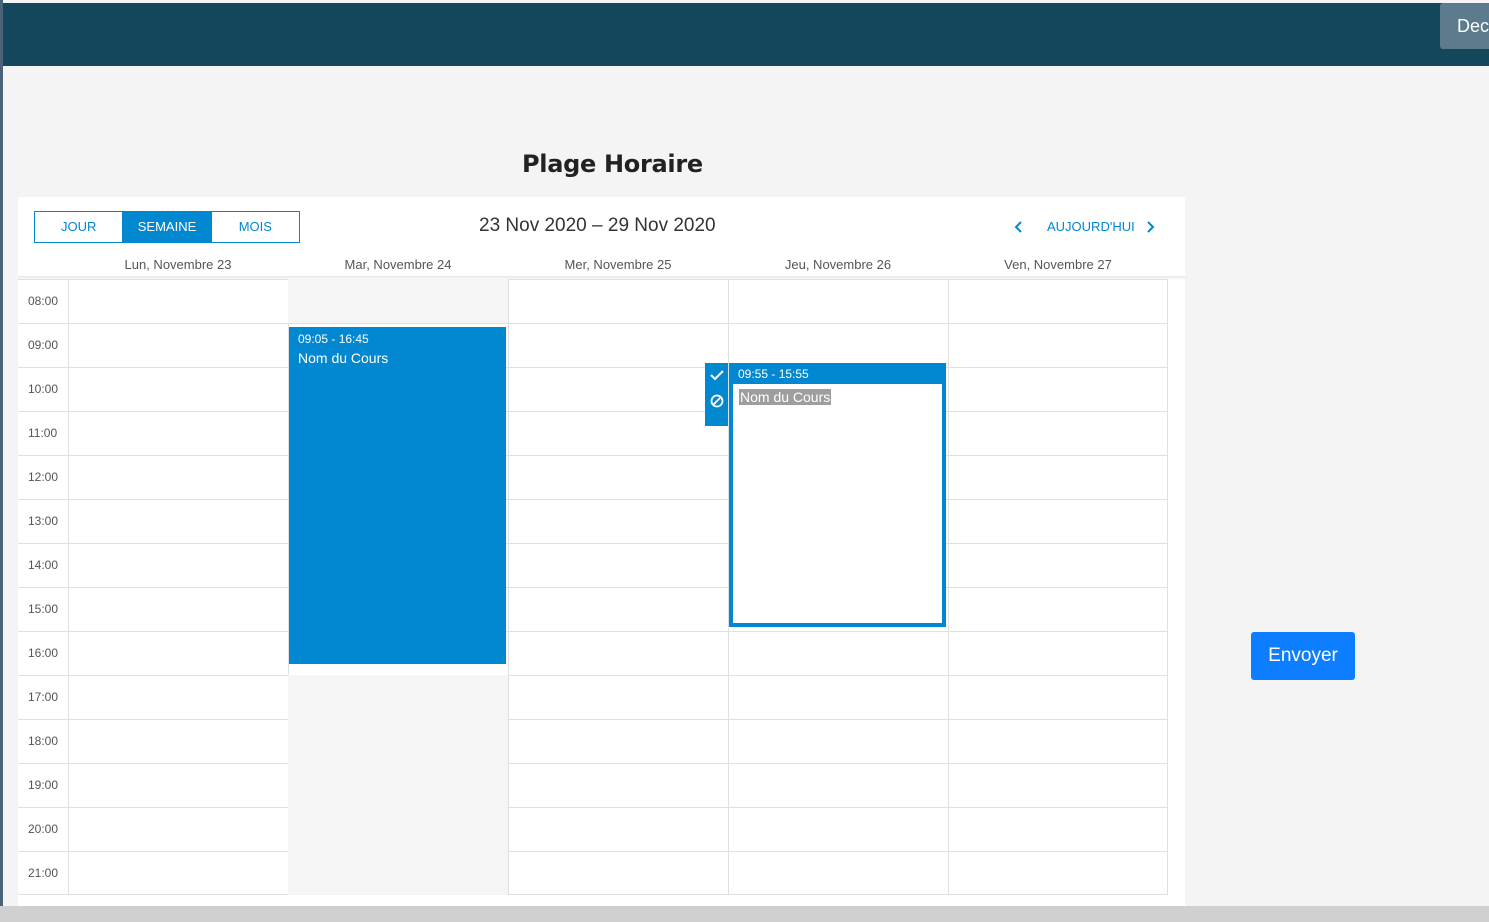  Describe the element at coordinates (837, 503) in the screenshot. I see `event-edit-area: Nom du Cours` at that location.